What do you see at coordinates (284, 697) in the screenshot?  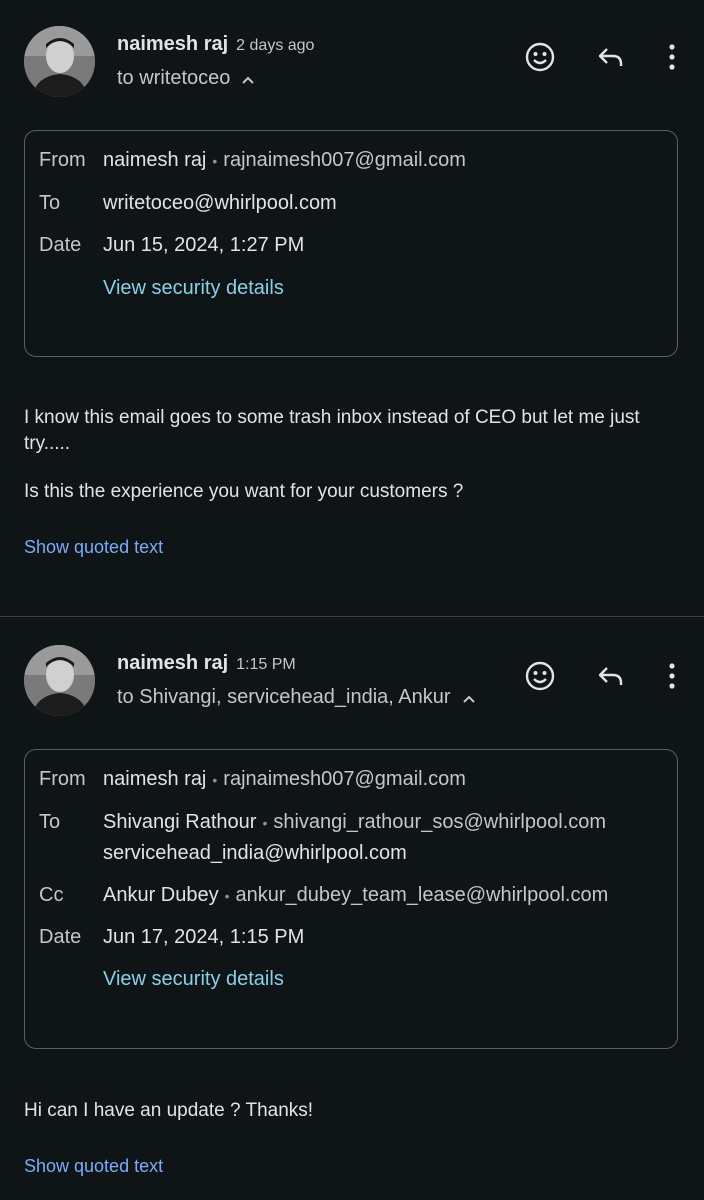 I see `recipients-summary: to Shivangi, servicehead_india, Ankur` at bounding box center [284, 697].